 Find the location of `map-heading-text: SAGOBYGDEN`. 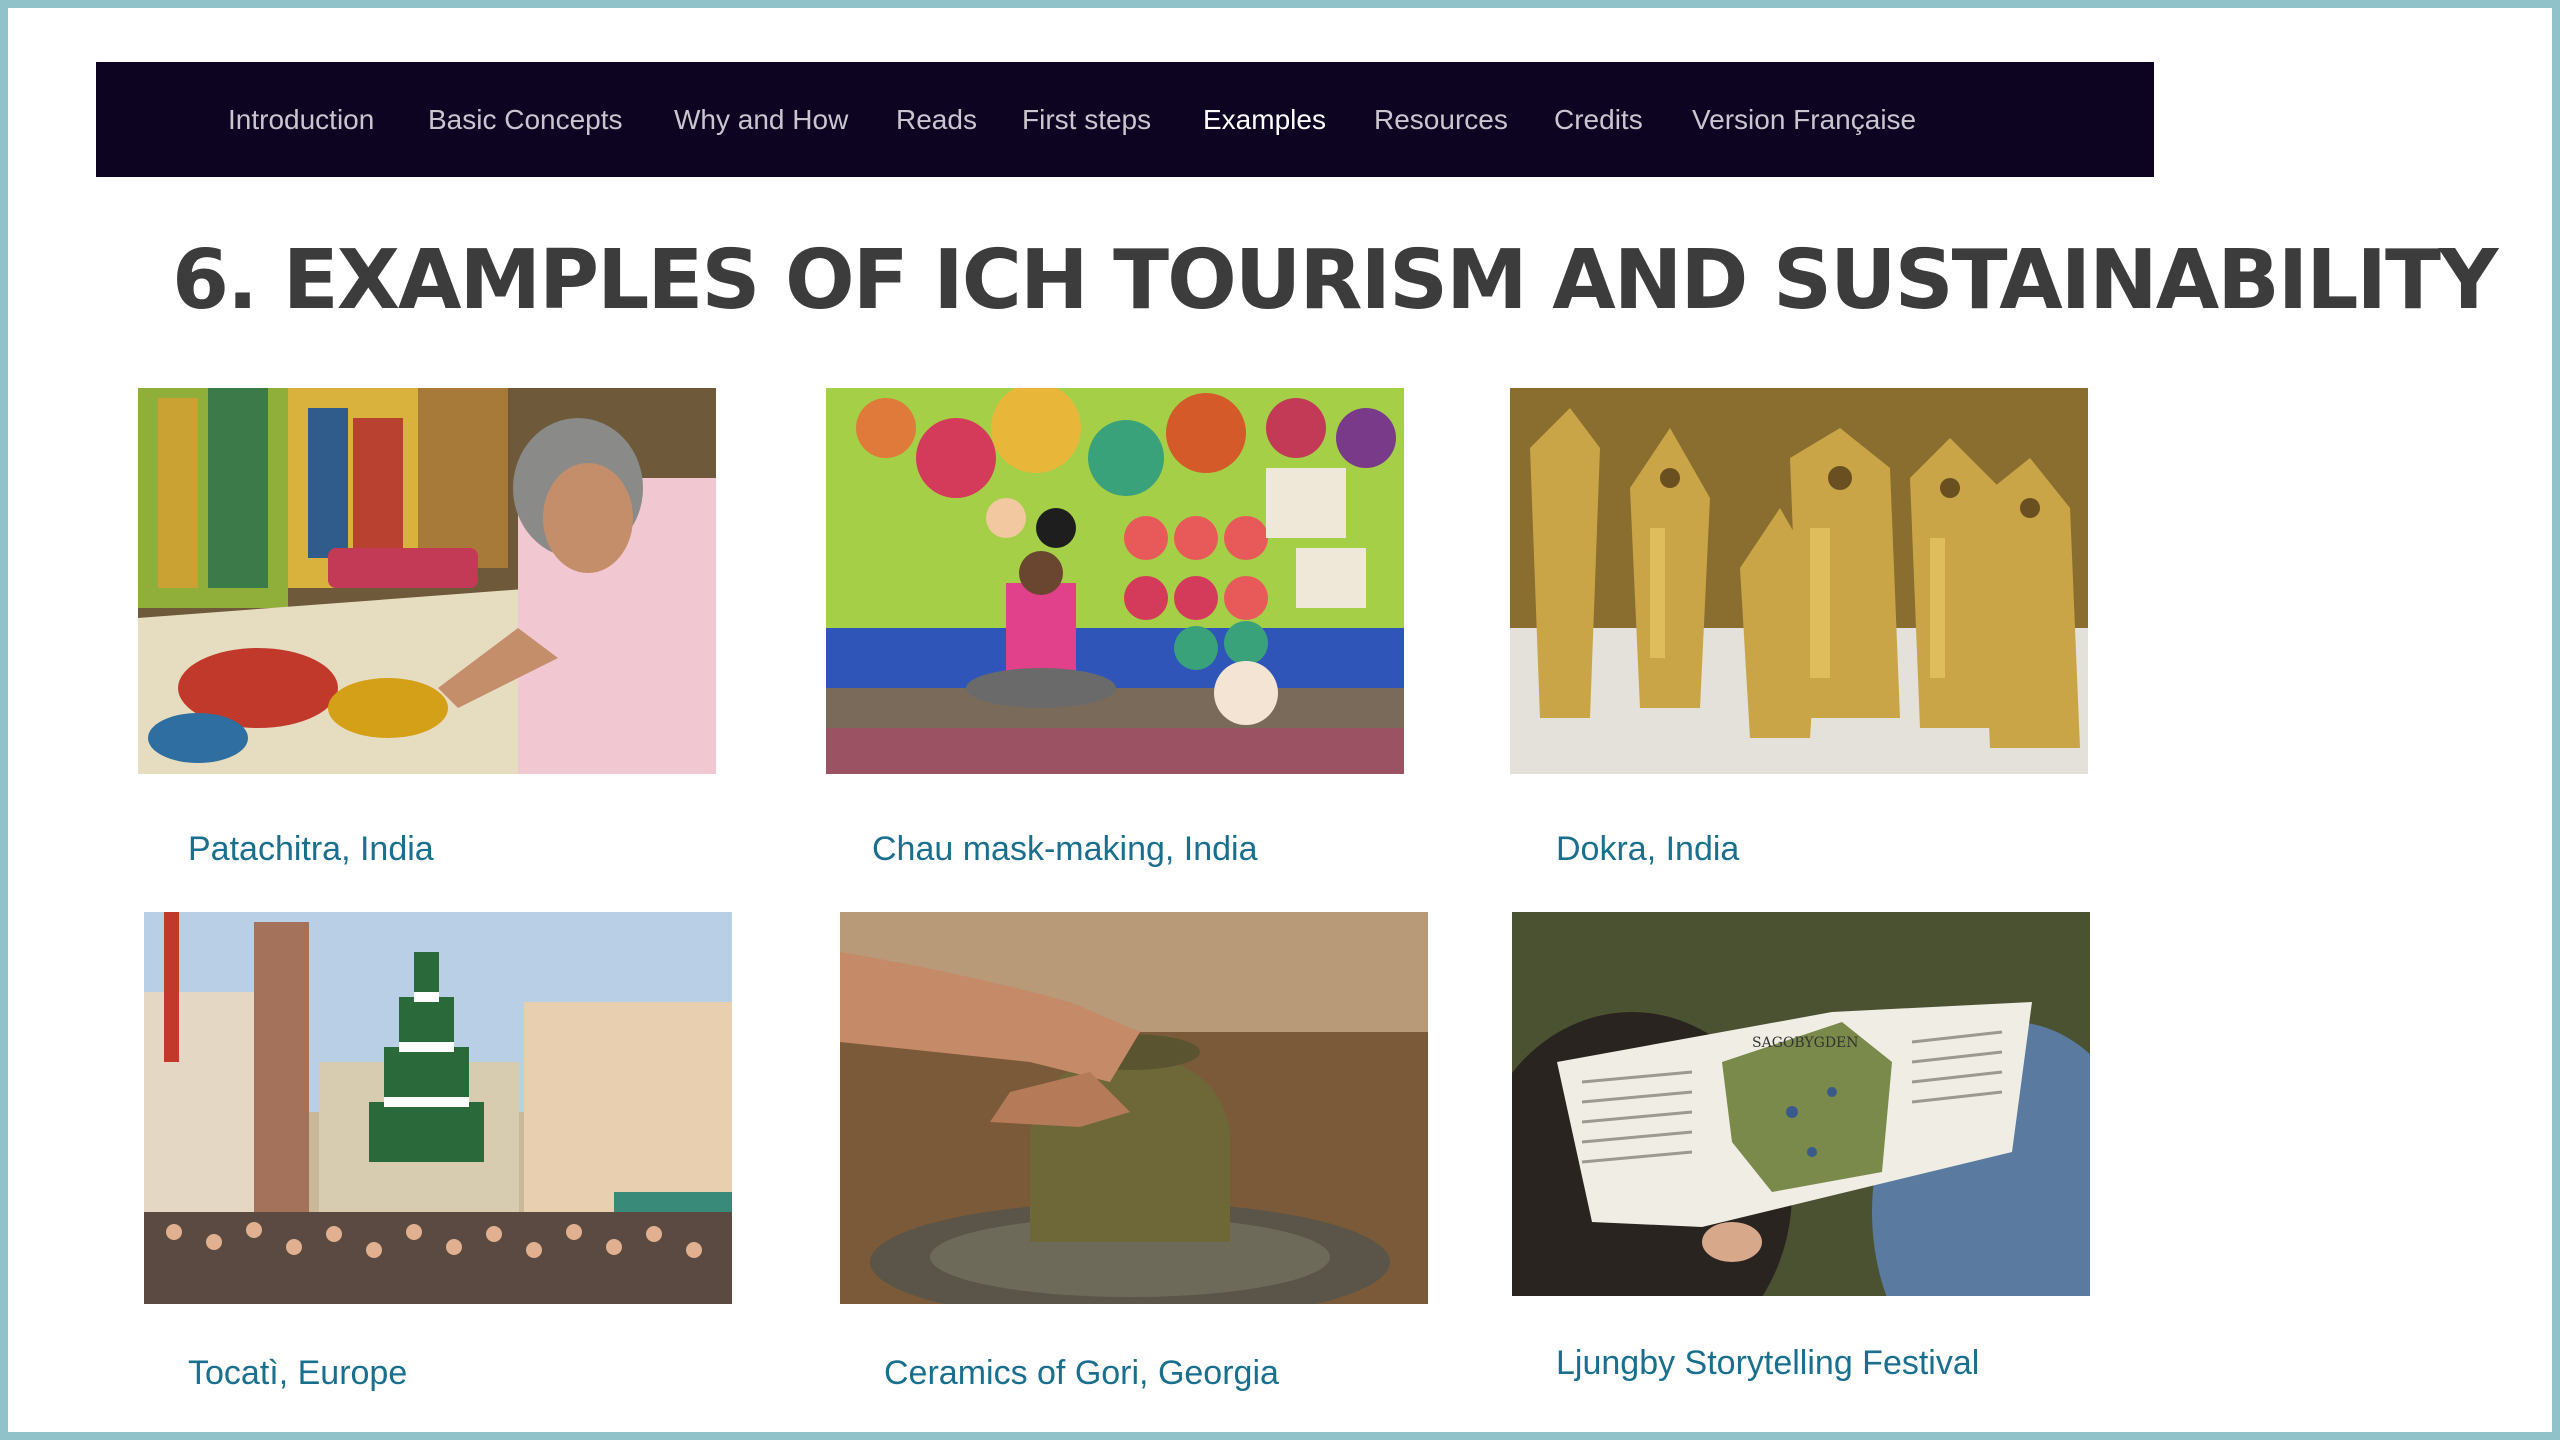

map-heading-text: SAGOBYGDEN is located at coordinates (1805, 1043).